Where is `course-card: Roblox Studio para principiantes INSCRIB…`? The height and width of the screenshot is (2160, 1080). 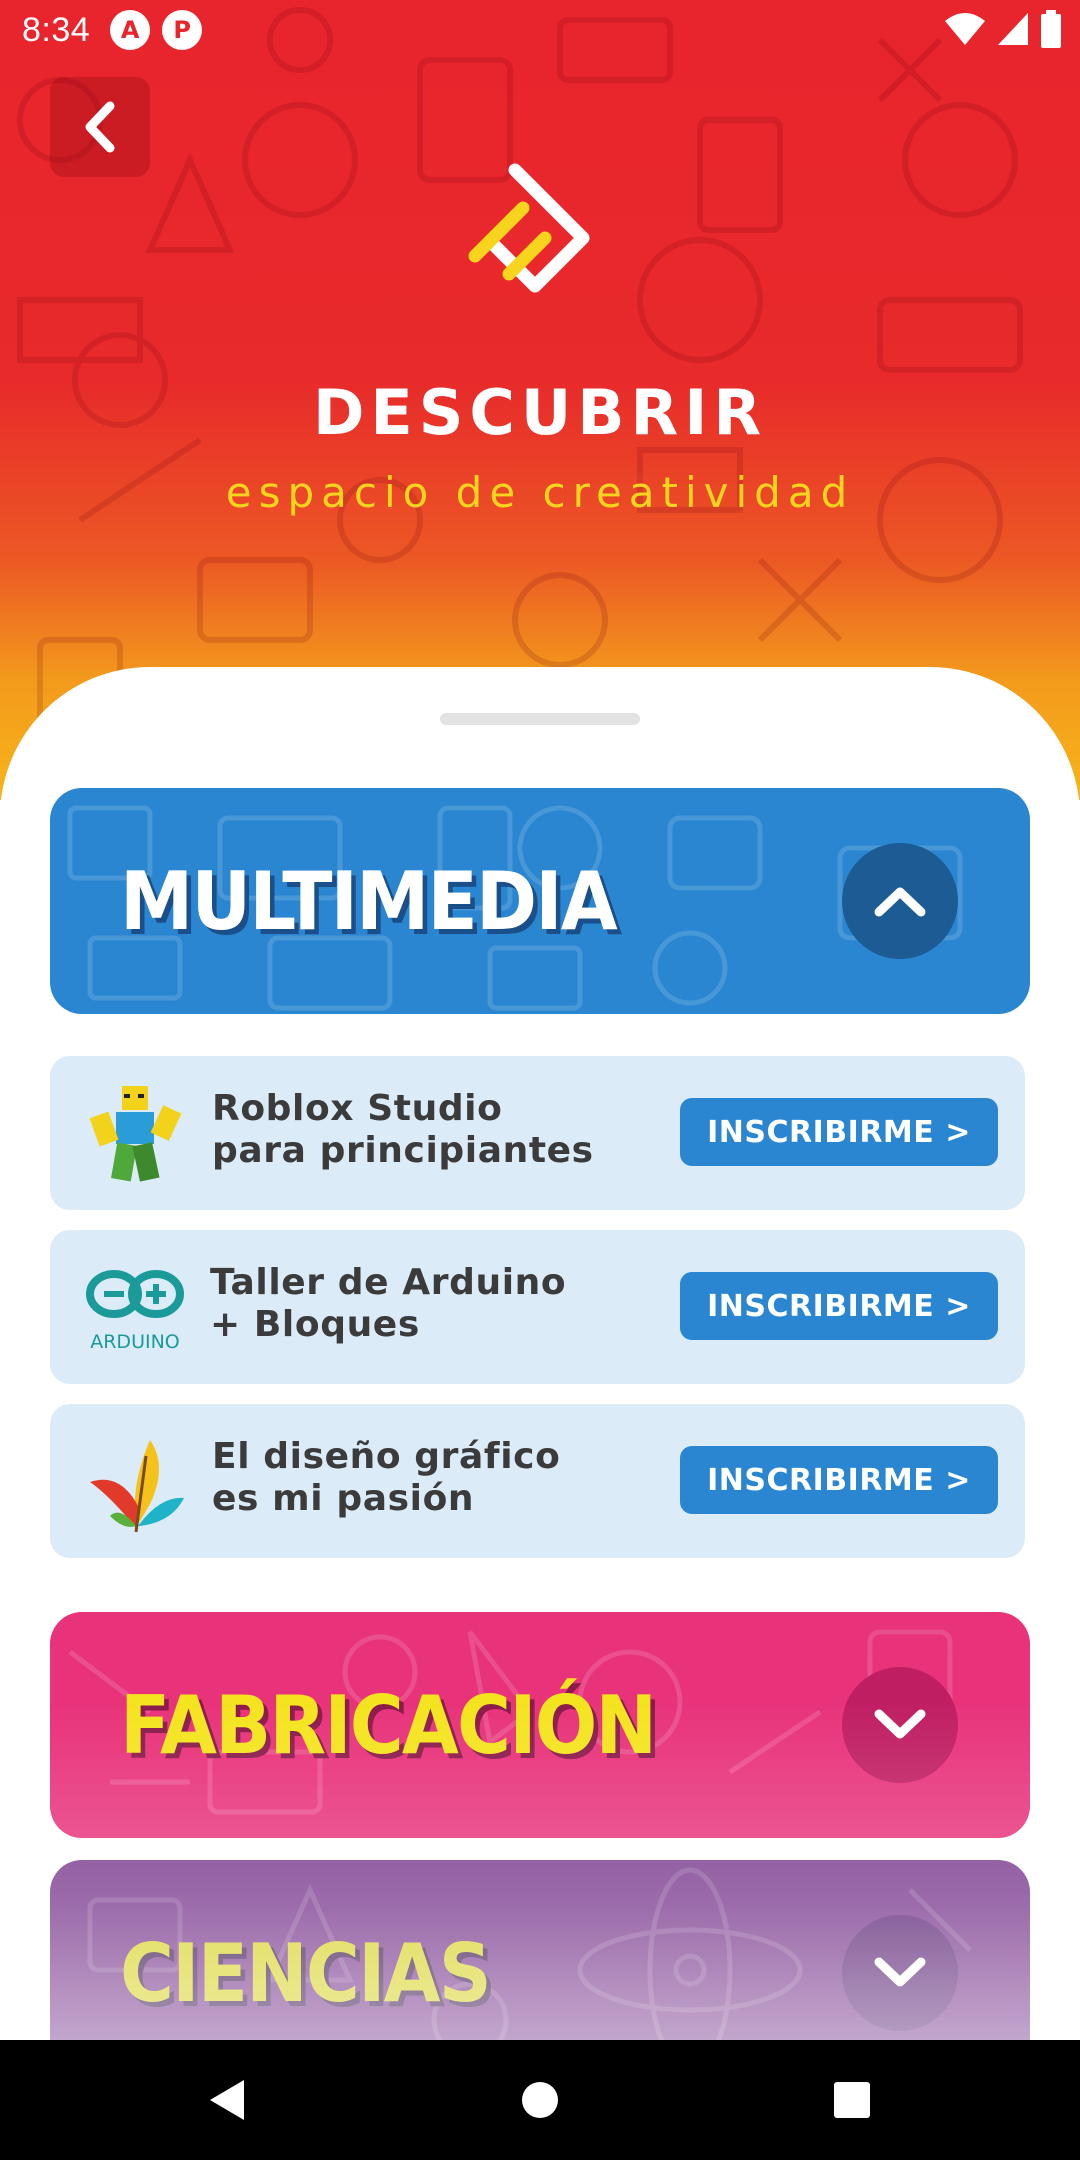
course-card: Roblox Studio para principiantes INSCRIB… is located at coordinates (537, 1133).